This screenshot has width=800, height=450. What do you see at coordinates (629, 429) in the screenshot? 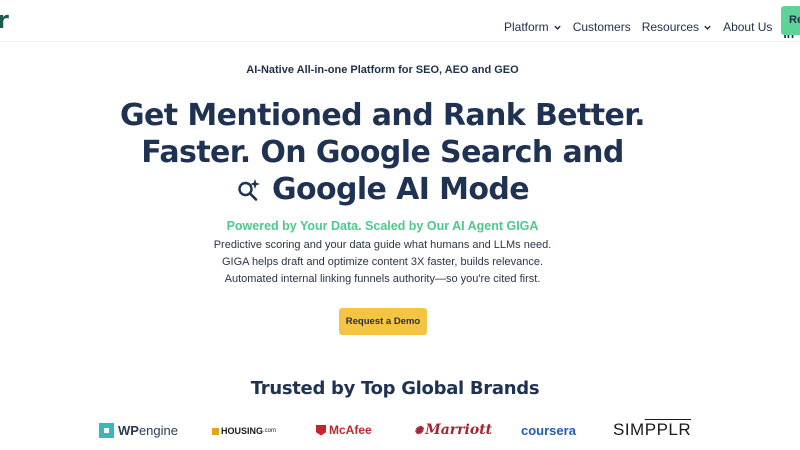
I see `simpplr-text-a: SIM` at bounding box center [629, 429].